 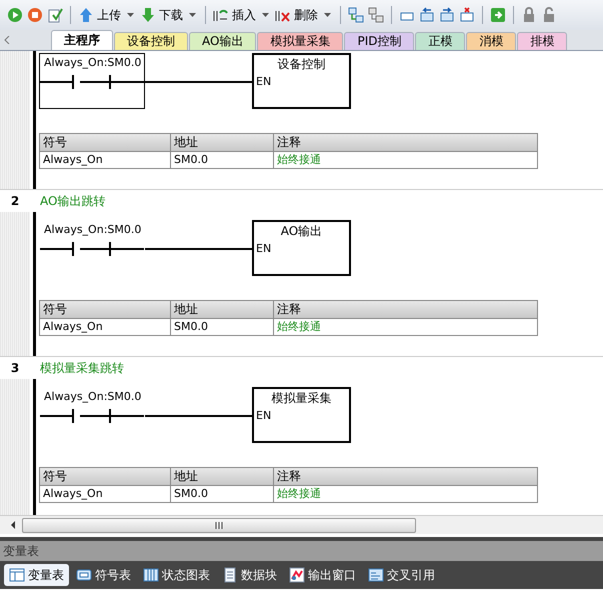 I want to click on insert-icon, so click(x=221, y=15).